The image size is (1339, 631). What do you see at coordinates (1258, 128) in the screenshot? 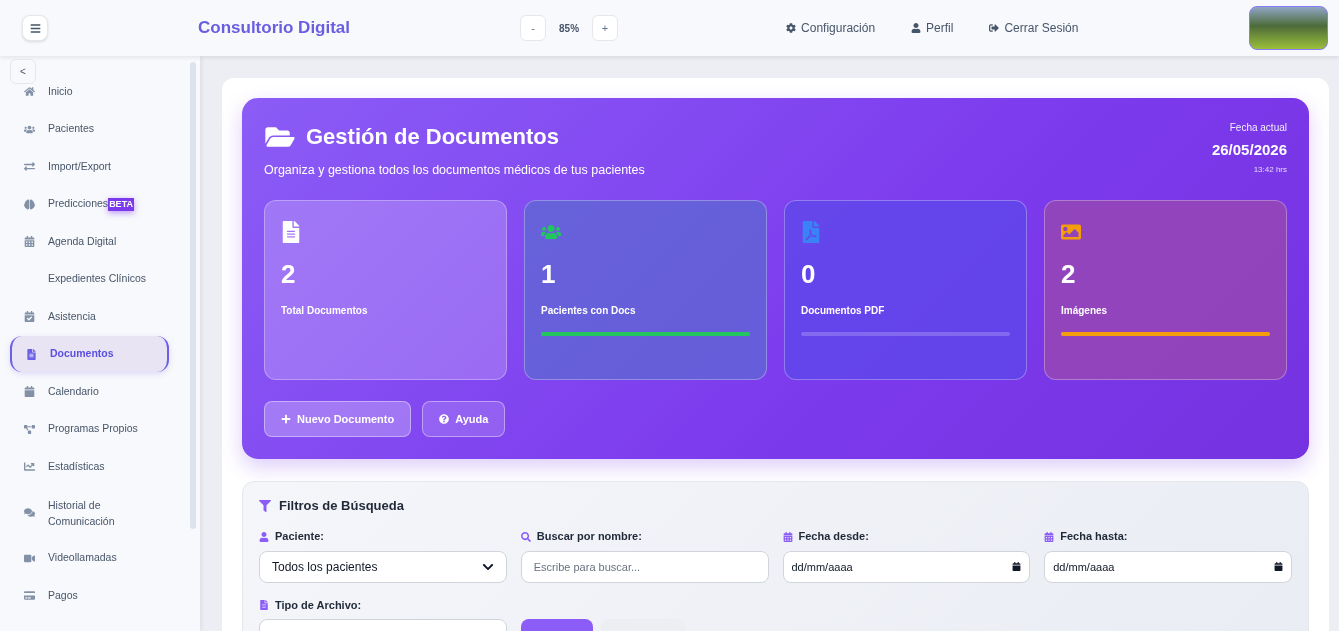
I see `date-label: Fecha actual` at bounding box center [1258, 128].